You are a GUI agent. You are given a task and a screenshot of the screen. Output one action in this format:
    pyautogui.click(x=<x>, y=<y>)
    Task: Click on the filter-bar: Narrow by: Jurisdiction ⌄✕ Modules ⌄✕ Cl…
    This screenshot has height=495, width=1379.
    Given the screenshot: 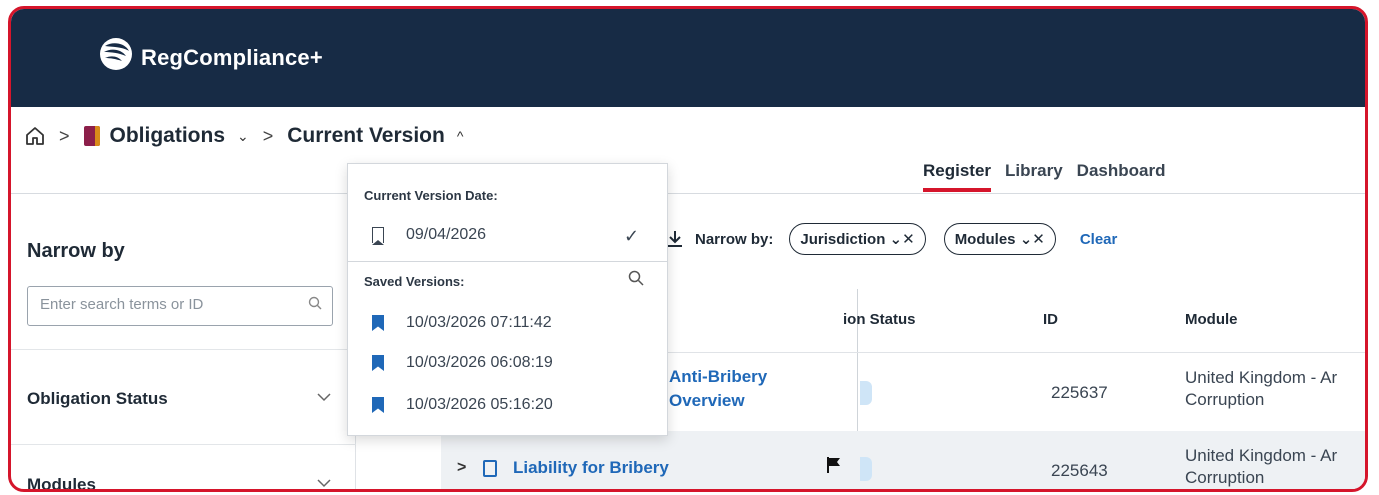 What is the action you would take?
    pyautogui.click(x=892, y=239)
    